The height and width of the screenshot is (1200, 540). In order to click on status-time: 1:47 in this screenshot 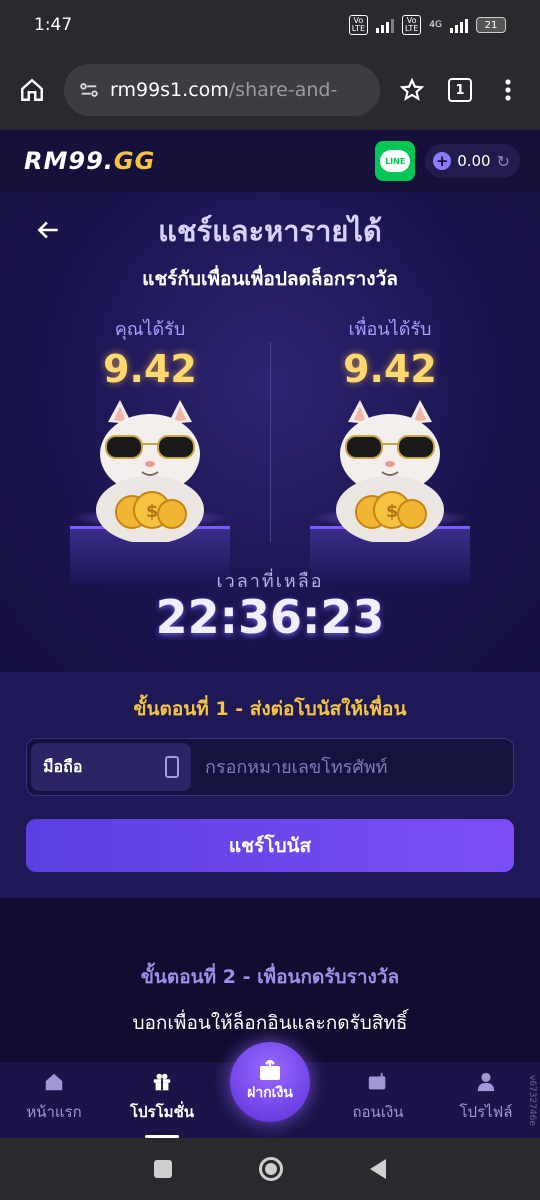, I will do `click(53, 25)`.